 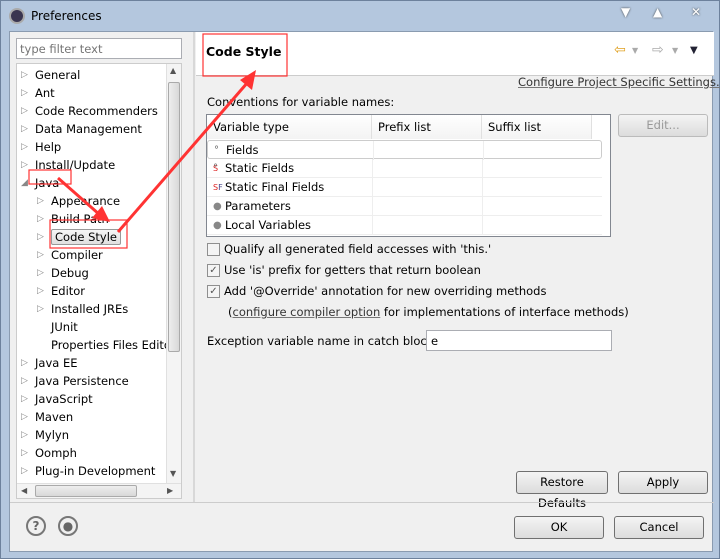 What do you see at coordinates (657, 12) in the screenshot?
I see `maximize-button: ▲` at bounding box center [657, 12].